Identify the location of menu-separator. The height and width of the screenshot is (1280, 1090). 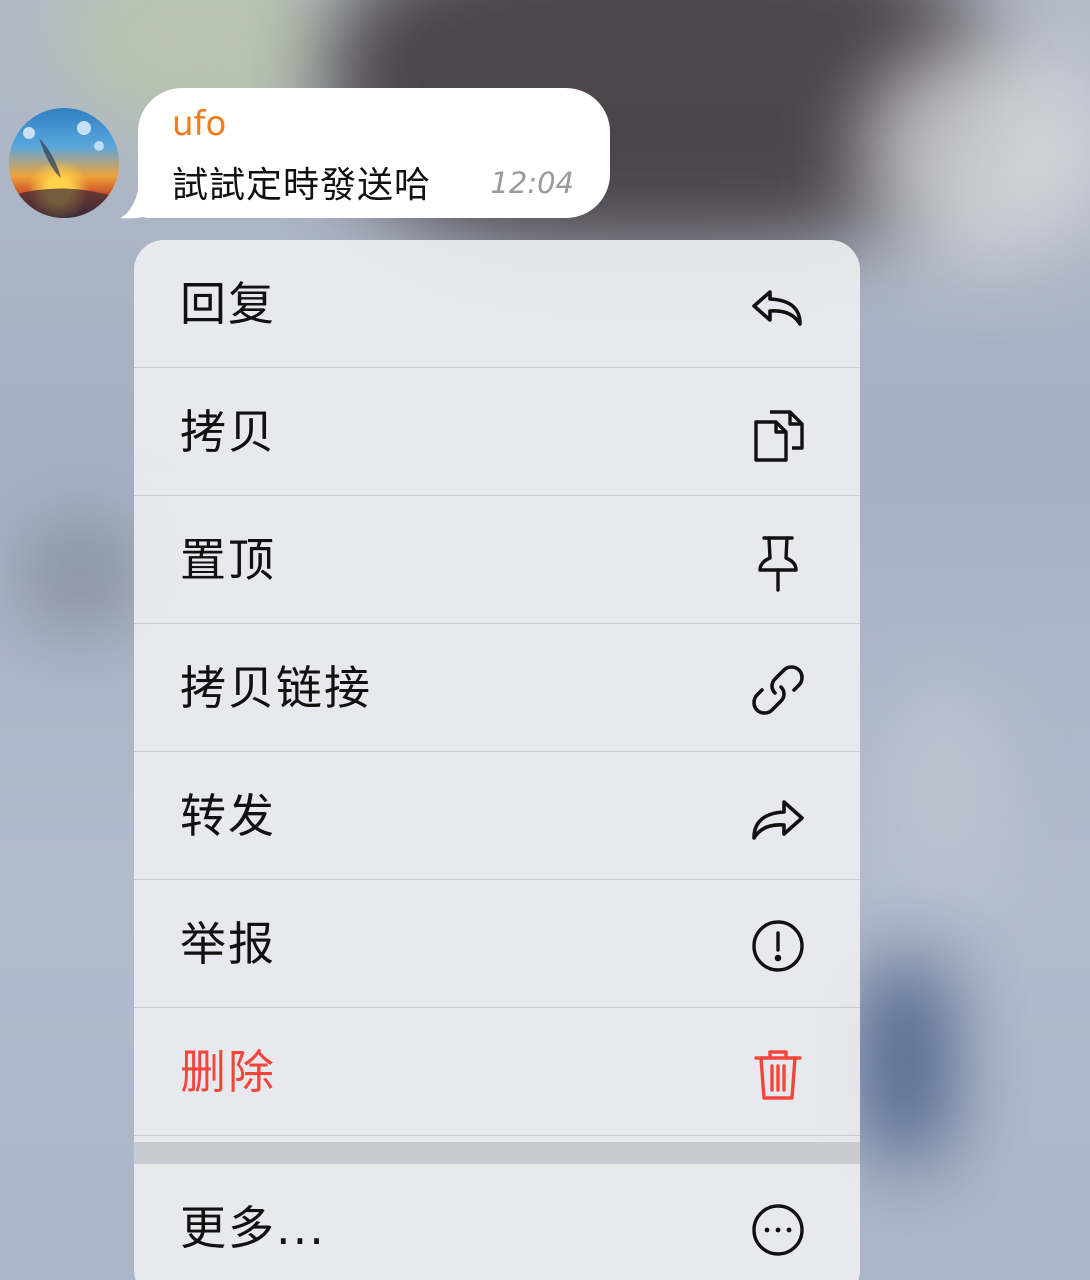
(497, 1153).